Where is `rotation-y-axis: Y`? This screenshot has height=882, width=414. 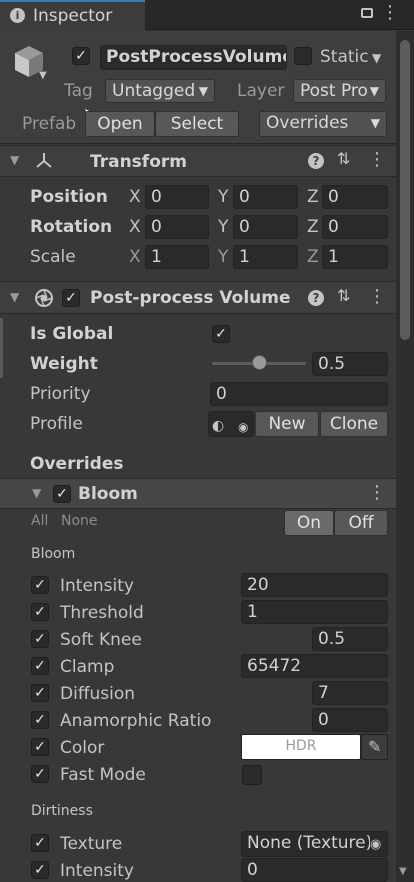
rotation-y-axis: Y is located at coordinates (223, 227).